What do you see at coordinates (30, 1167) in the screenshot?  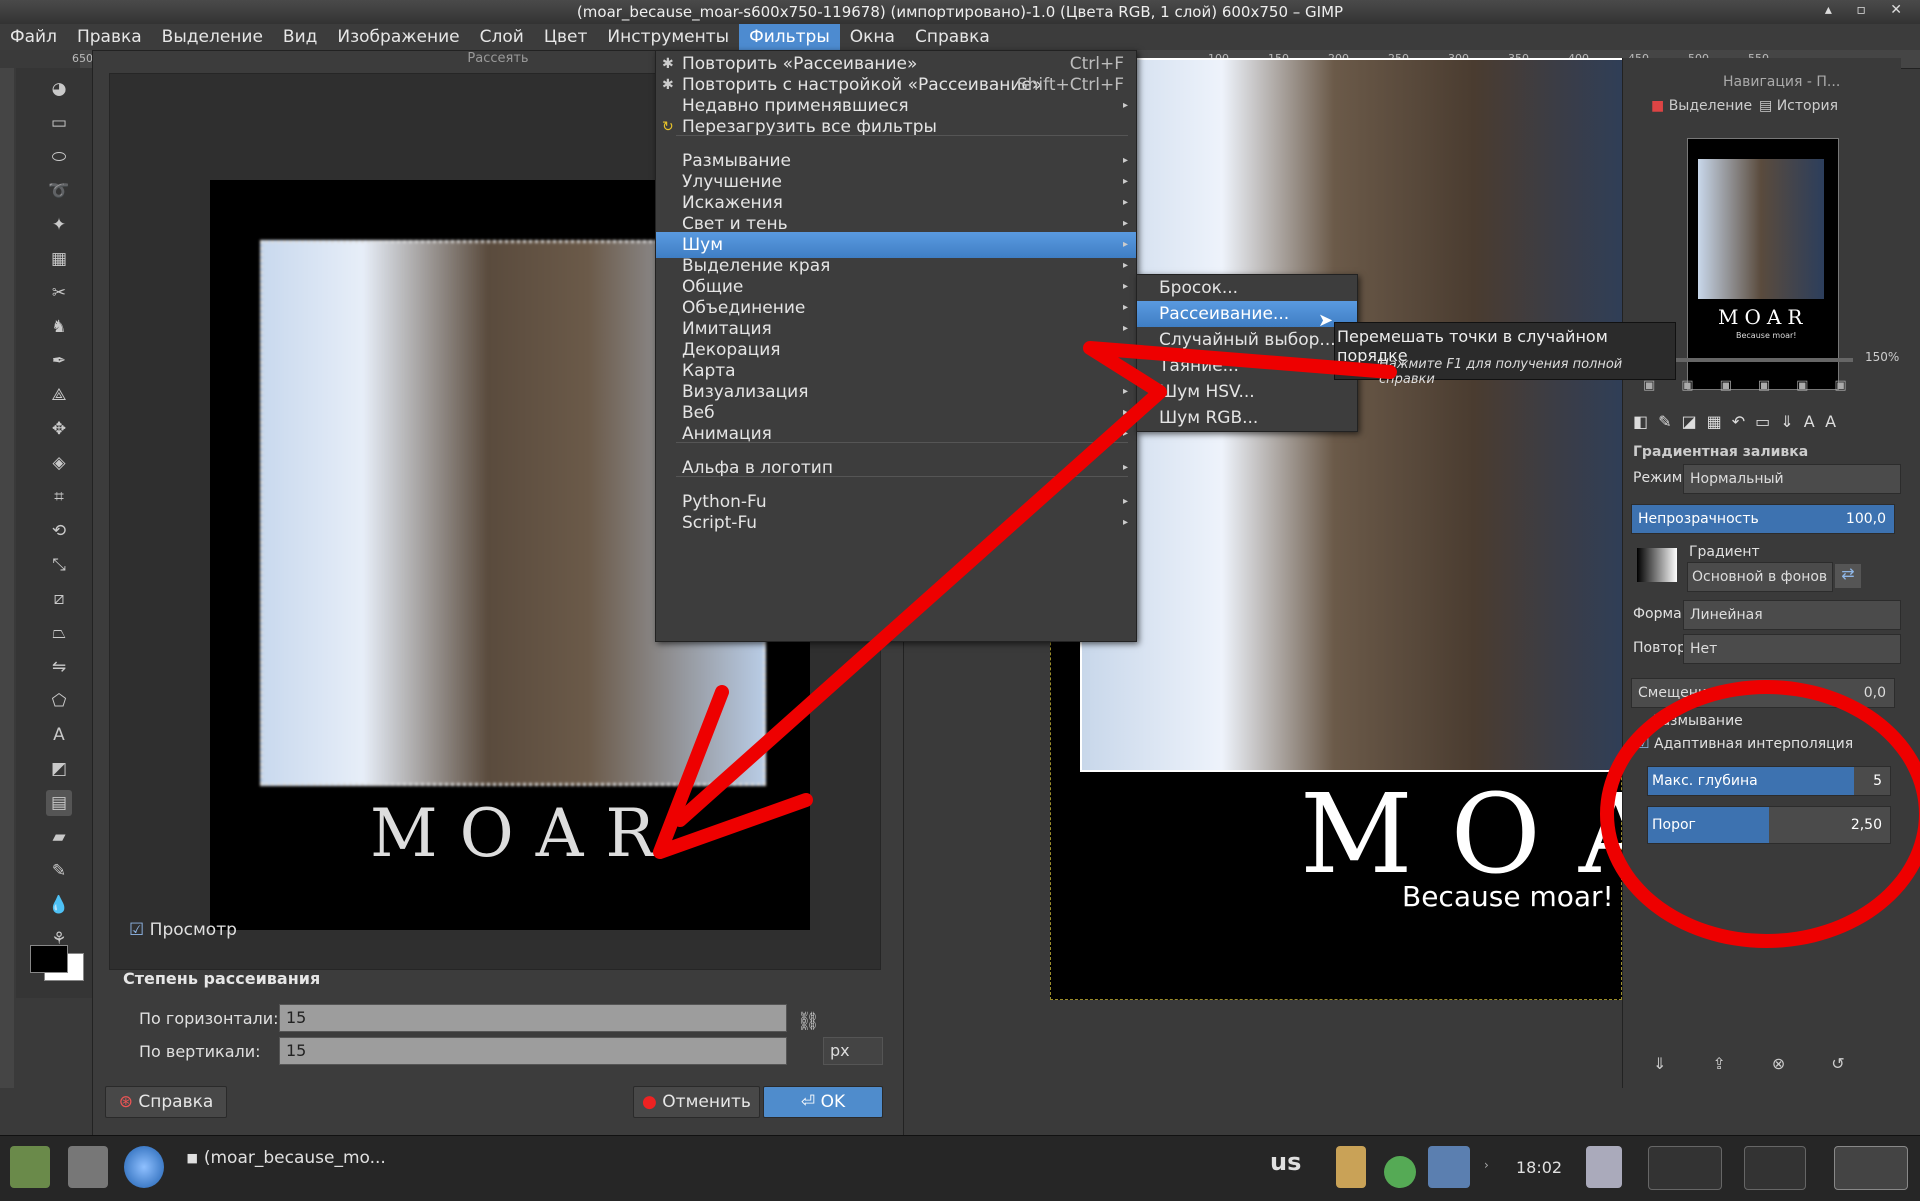 I see `file-manager-icon` at bounding box center [30, 1167].